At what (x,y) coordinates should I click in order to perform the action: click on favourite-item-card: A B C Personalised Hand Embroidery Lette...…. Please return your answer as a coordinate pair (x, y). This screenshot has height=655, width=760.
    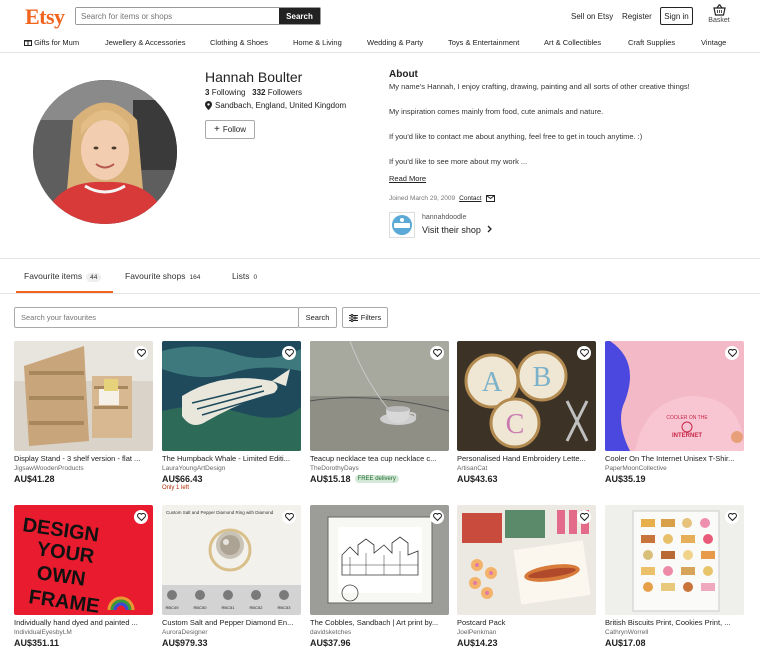
    Looking at the image, I should click on (526, 412).